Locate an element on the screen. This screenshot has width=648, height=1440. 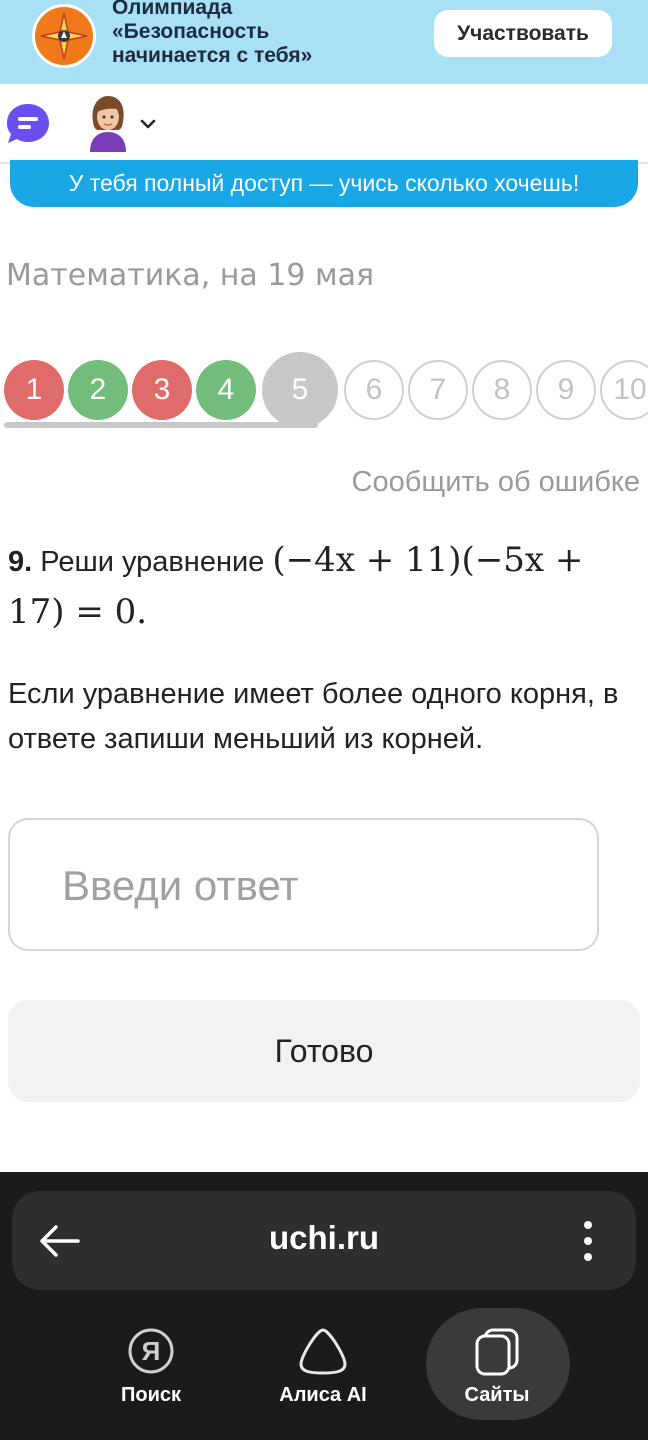
task-progress: 1 2 3 4 5 6 7 8 9 10 is located at coordinates (324, 392).